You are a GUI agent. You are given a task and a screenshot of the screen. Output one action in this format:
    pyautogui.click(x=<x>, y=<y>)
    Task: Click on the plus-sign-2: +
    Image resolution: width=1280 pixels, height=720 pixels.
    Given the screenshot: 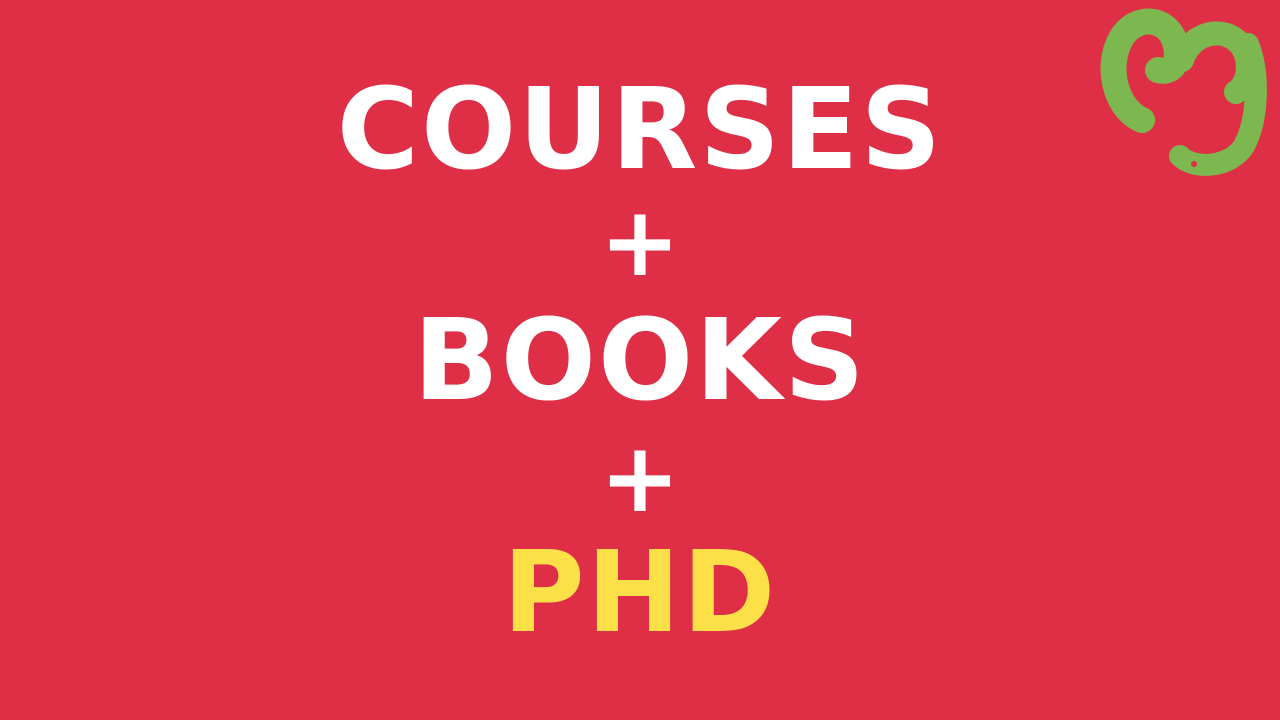 What is the action you would take?
    pyautogui.click(x=640, y=478)
    